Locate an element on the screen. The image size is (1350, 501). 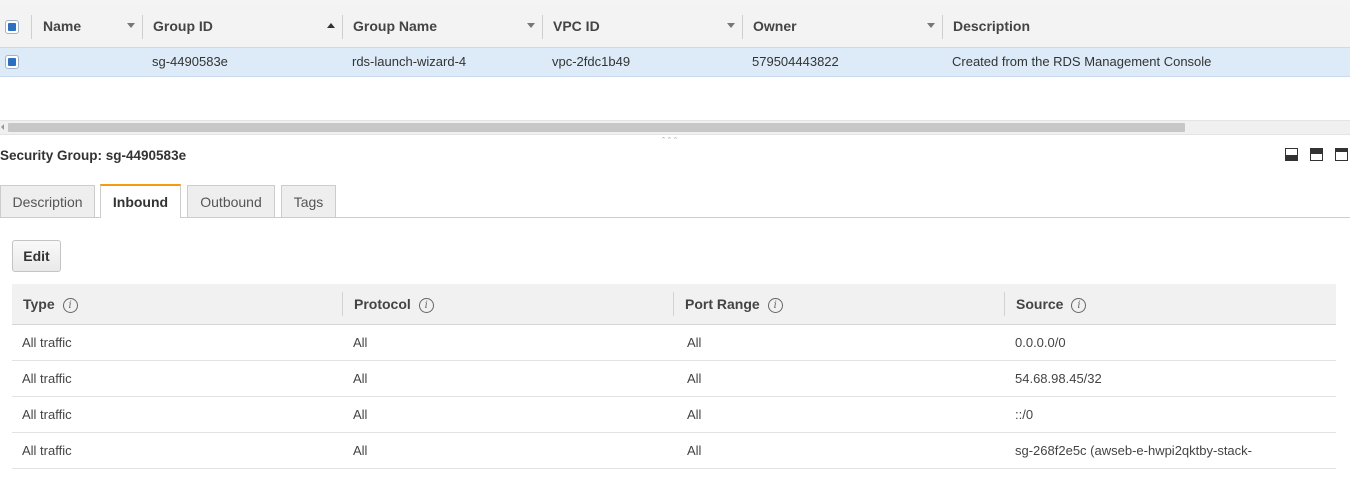
column-header-name: Name is located at coordinates (62, 26).